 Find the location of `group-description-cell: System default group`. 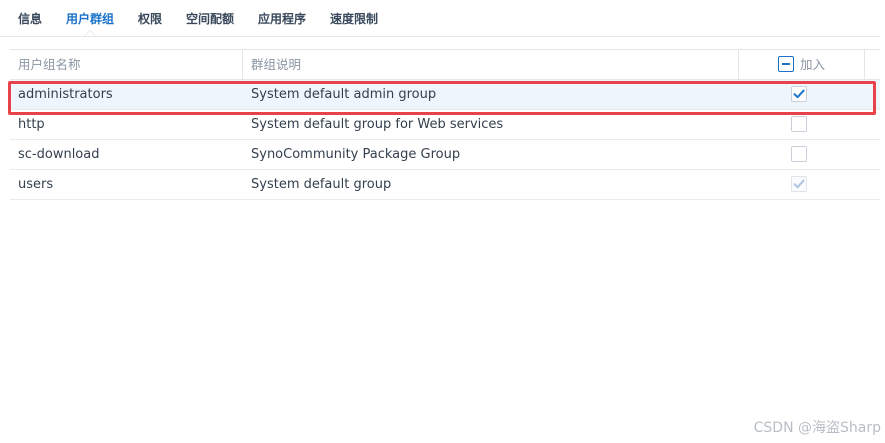

group-description-cell: System default group is located at coordinates (321, 184).